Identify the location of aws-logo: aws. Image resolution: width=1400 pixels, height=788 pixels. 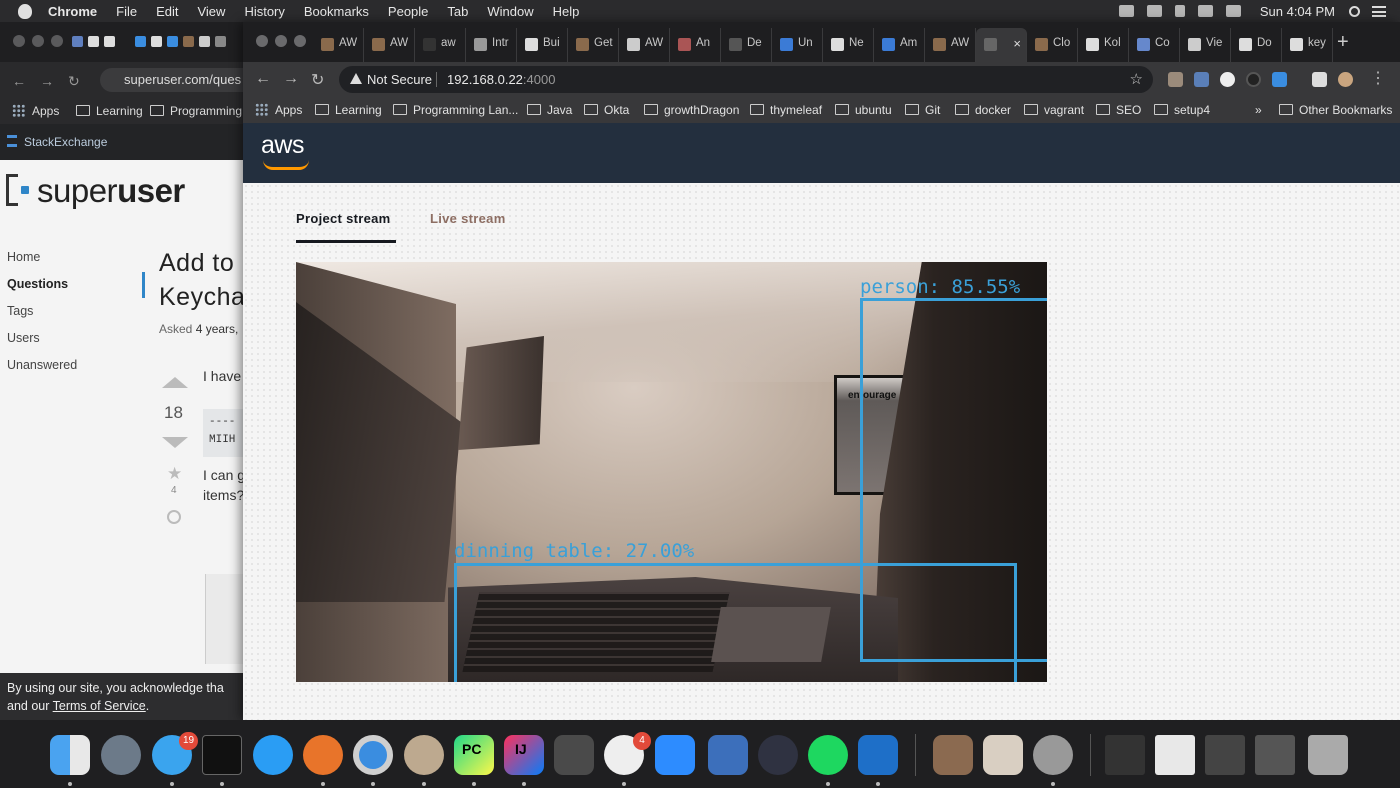
(282, 145).